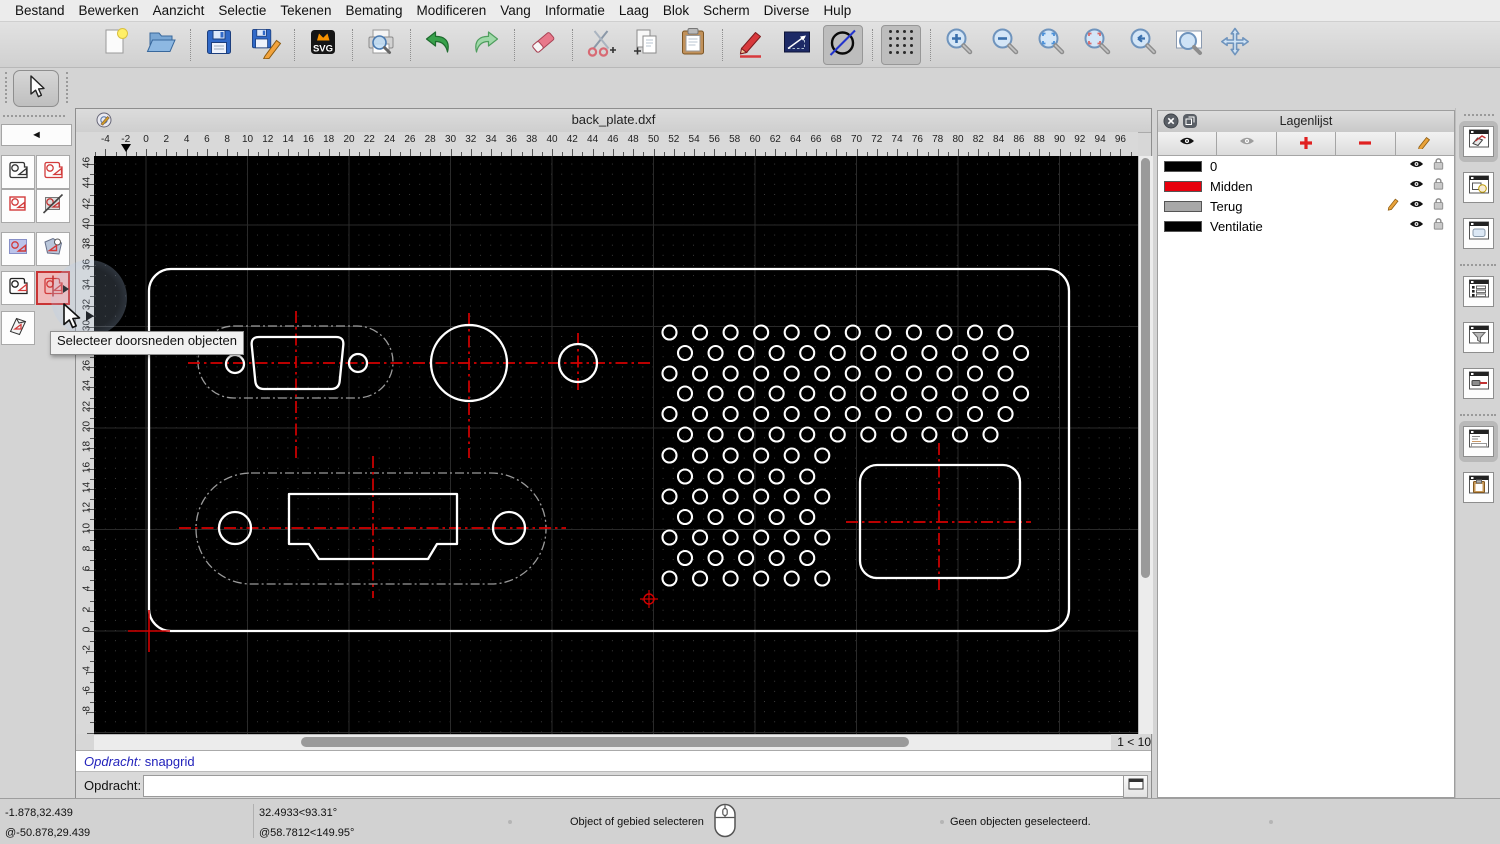 The height and width of the screenshot is (844, 1500). I want to click on dock-command-line-button, so click(1478, 441).